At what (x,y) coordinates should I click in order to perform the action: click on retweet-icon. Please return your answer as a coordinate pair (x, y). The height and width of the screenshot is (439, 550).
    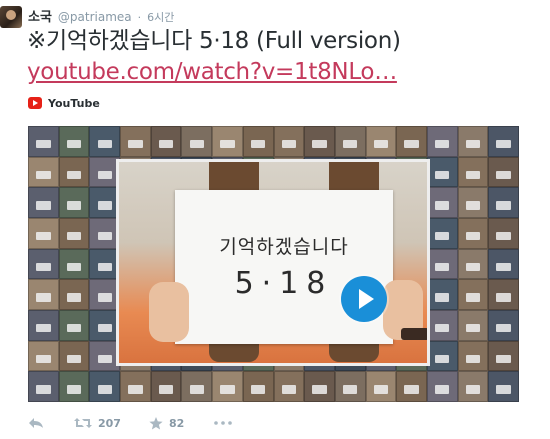
    Looking at the image, I should click on (83, 423).